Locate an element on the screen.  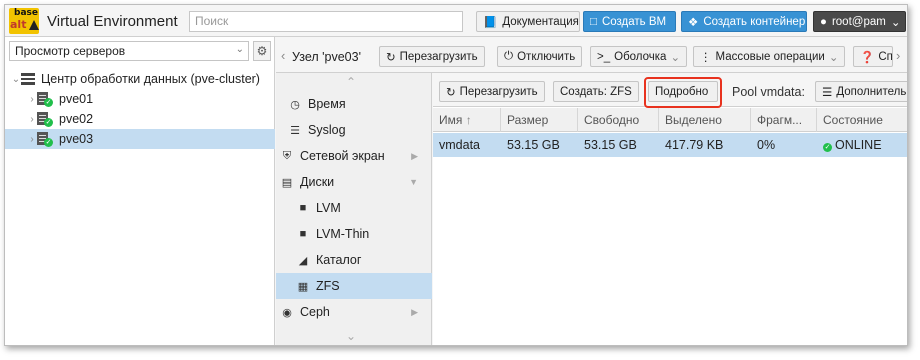
terminal-icon: >_ is located at coordinates (604, 56).